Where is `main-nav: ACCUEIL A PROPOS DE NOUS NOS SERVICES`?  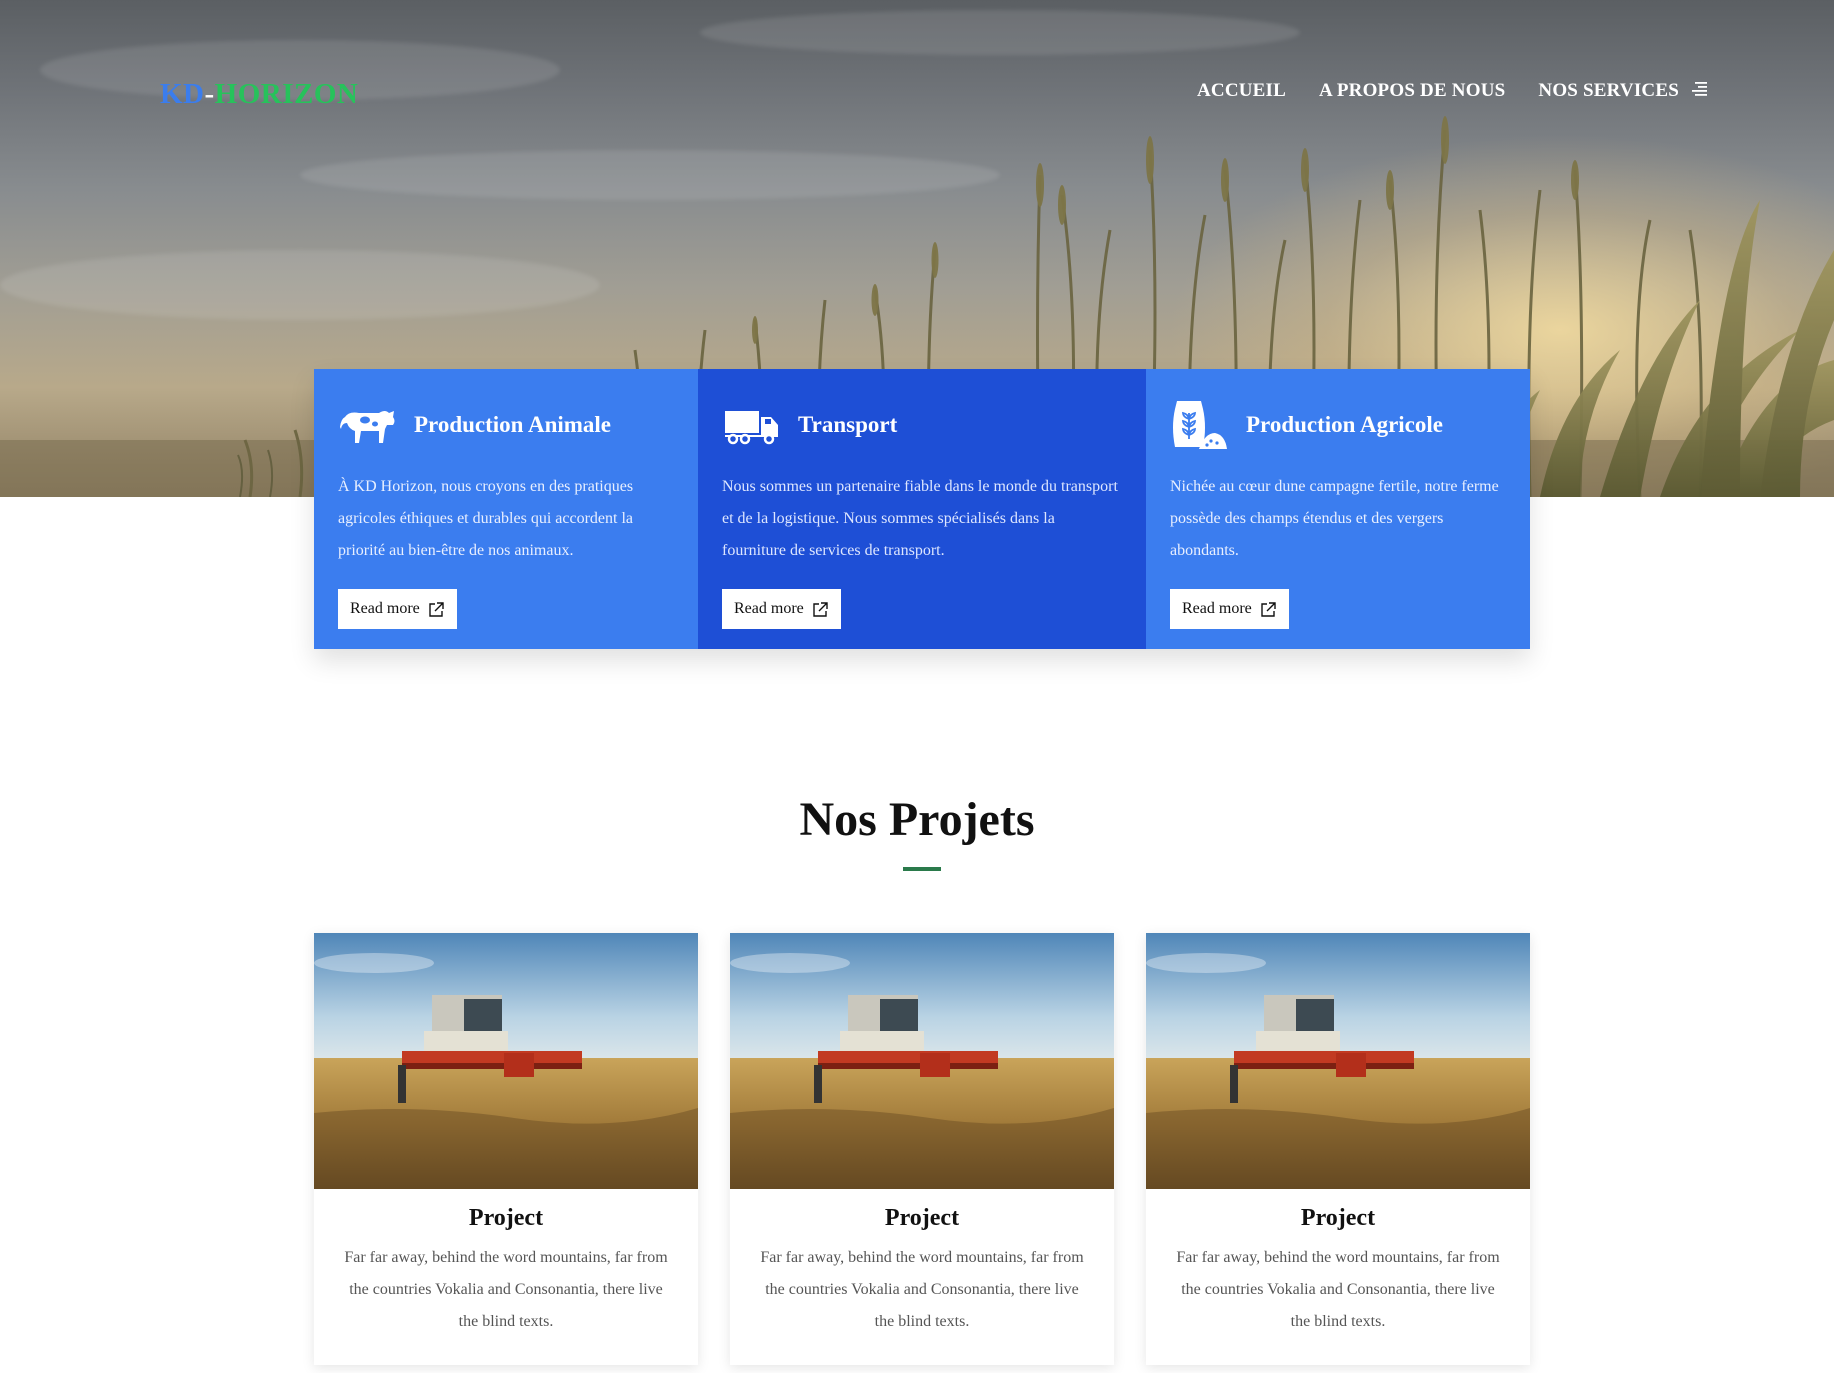
main-nav: ACCUEIL A PROPOS DE NOUS NOS SERVICES is located at coordinates (1452, 91).